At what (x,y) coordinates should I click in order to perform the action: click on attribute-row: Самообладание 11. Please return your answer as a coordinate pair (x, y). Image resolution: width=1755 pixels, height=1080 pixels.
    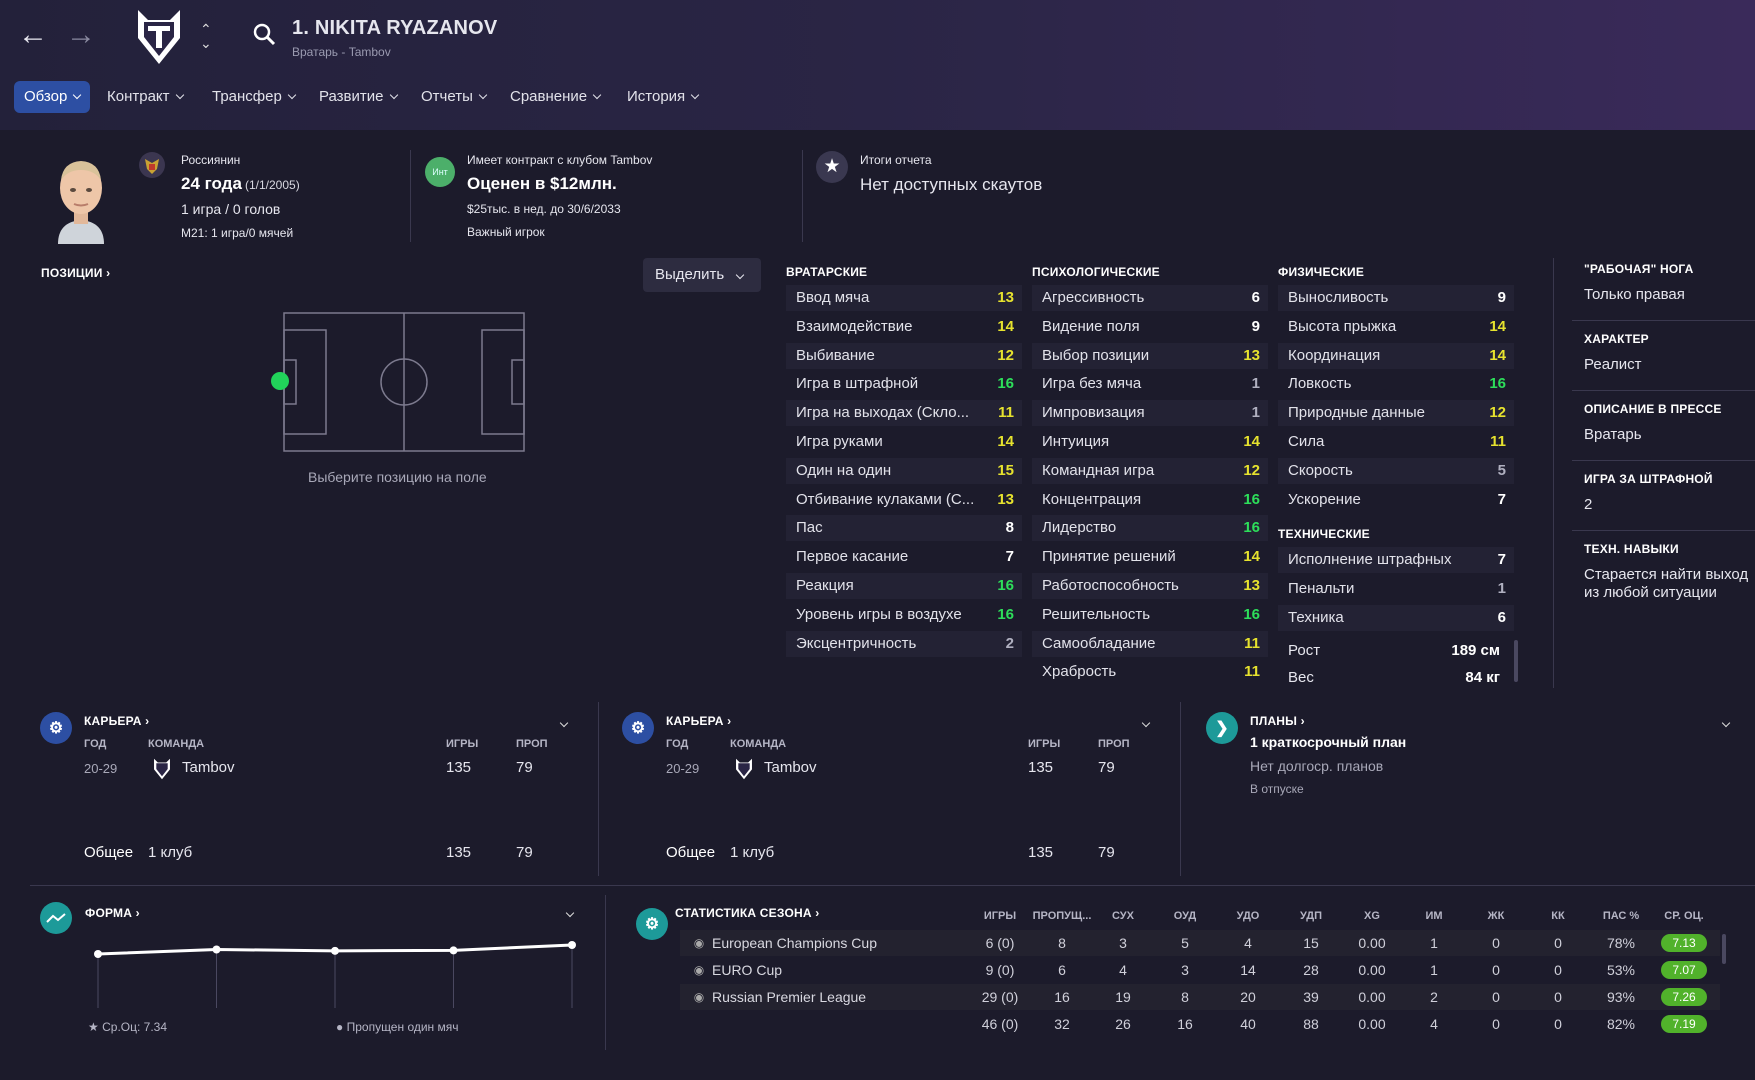
    Looking at the image, I should click on (1150, 643).